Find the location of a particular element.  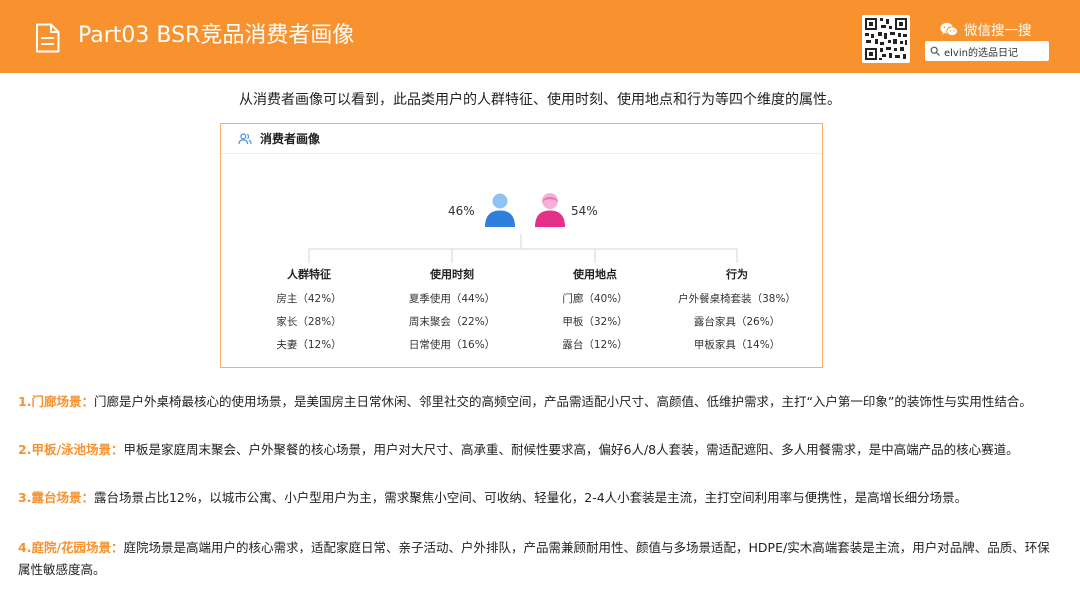

list-item: 日常使用（16%） is located at coordinates (452, 345).